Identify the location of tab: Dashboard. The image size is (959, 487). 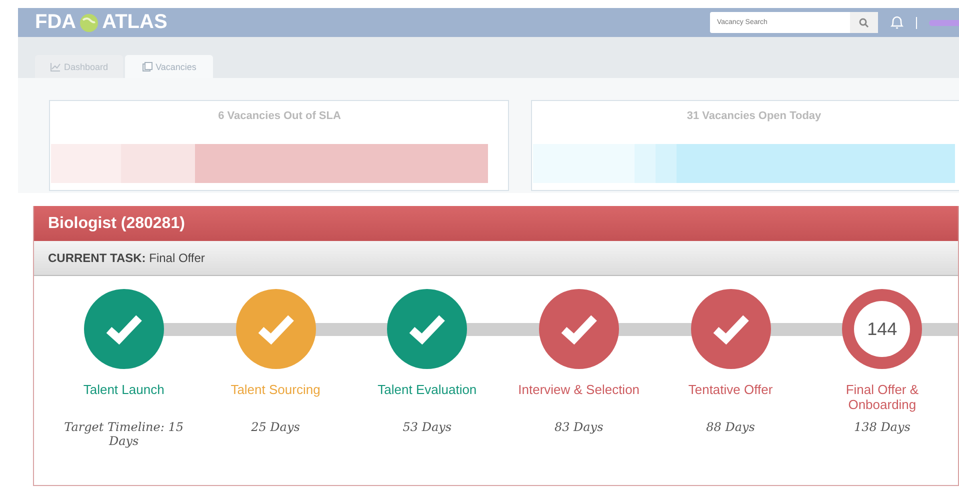
(79, 66).